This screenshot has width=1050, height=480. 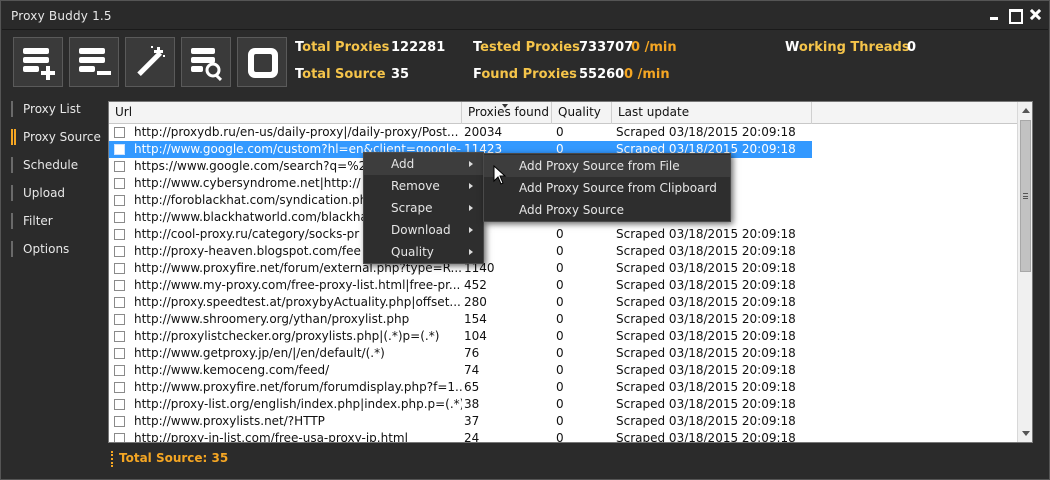 I want to click on magic-wand-icon, so click(x=151, y=61).